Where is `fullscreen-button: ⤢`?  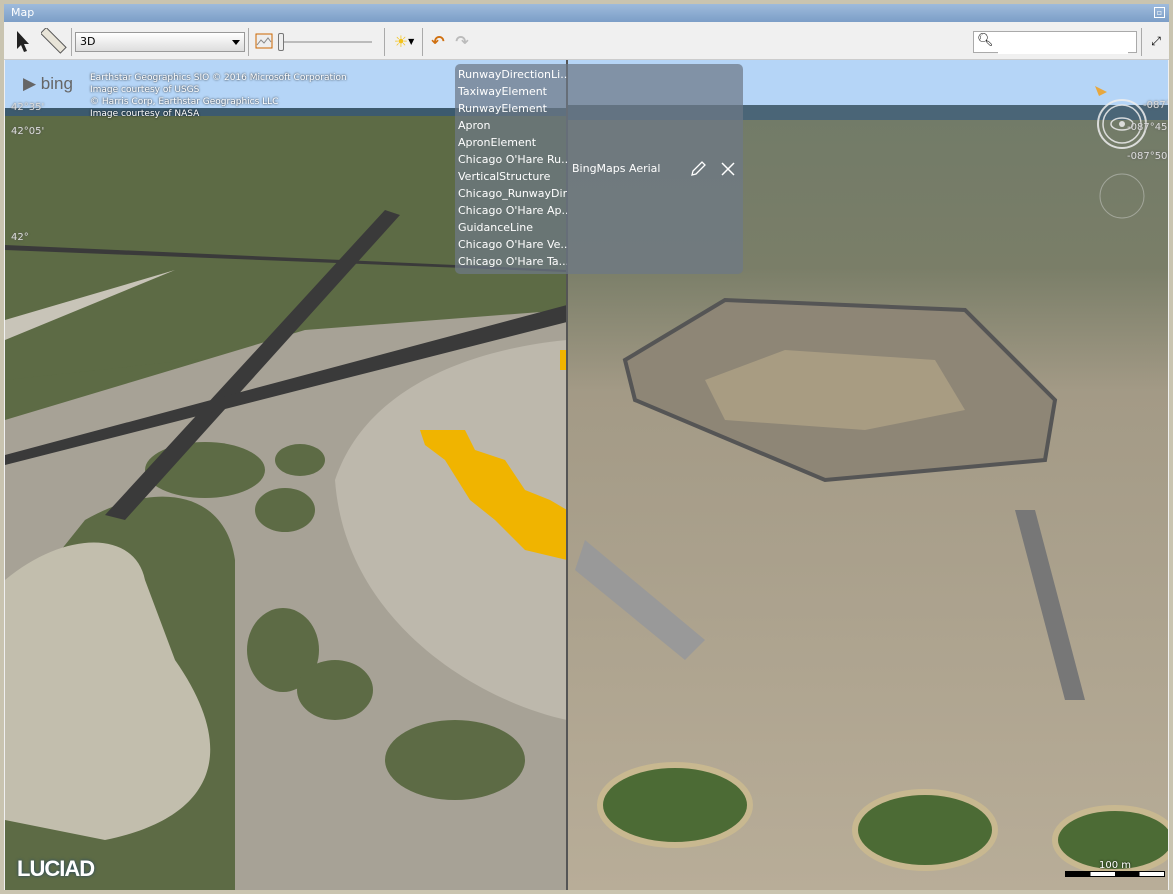
fullscreen-button: ⤢ is located at coordinates (1156, 41).